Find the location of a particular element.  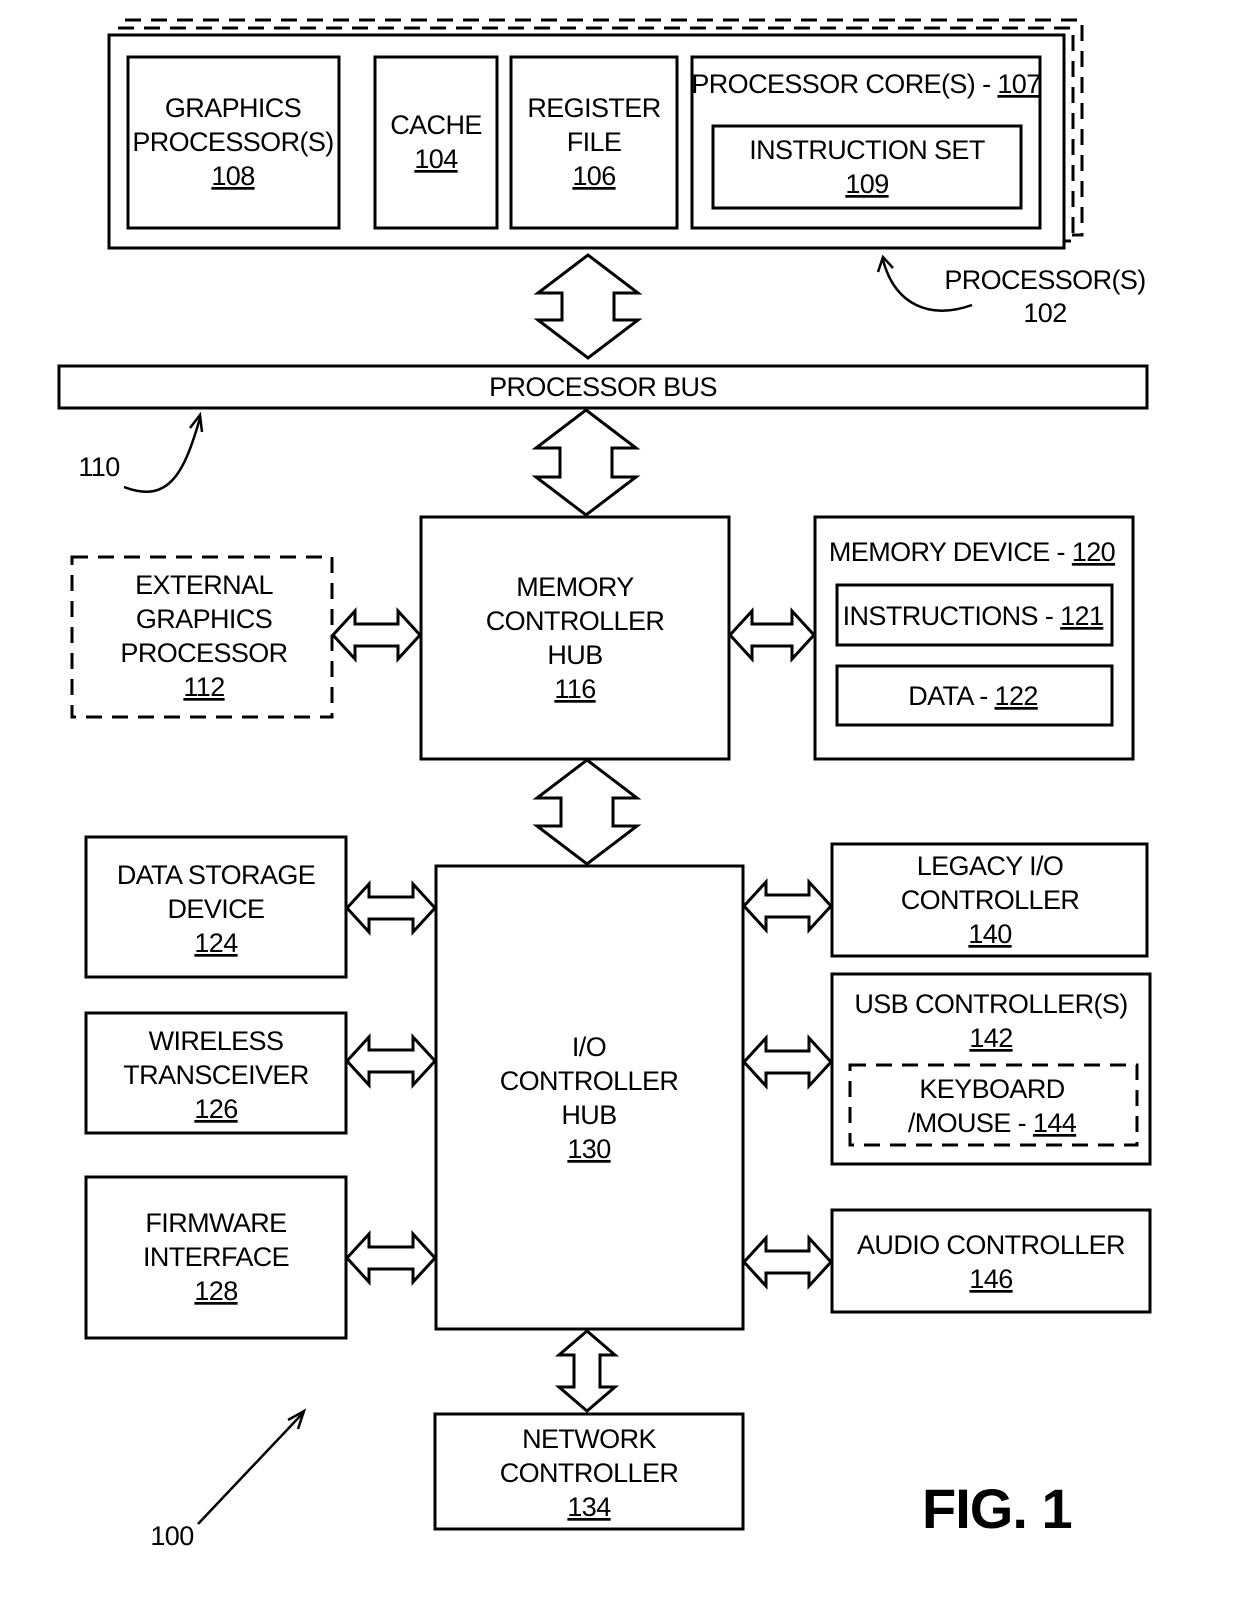

wireless-transceiver-line-1: WIRELESS is located at coordinates (216, 1041).